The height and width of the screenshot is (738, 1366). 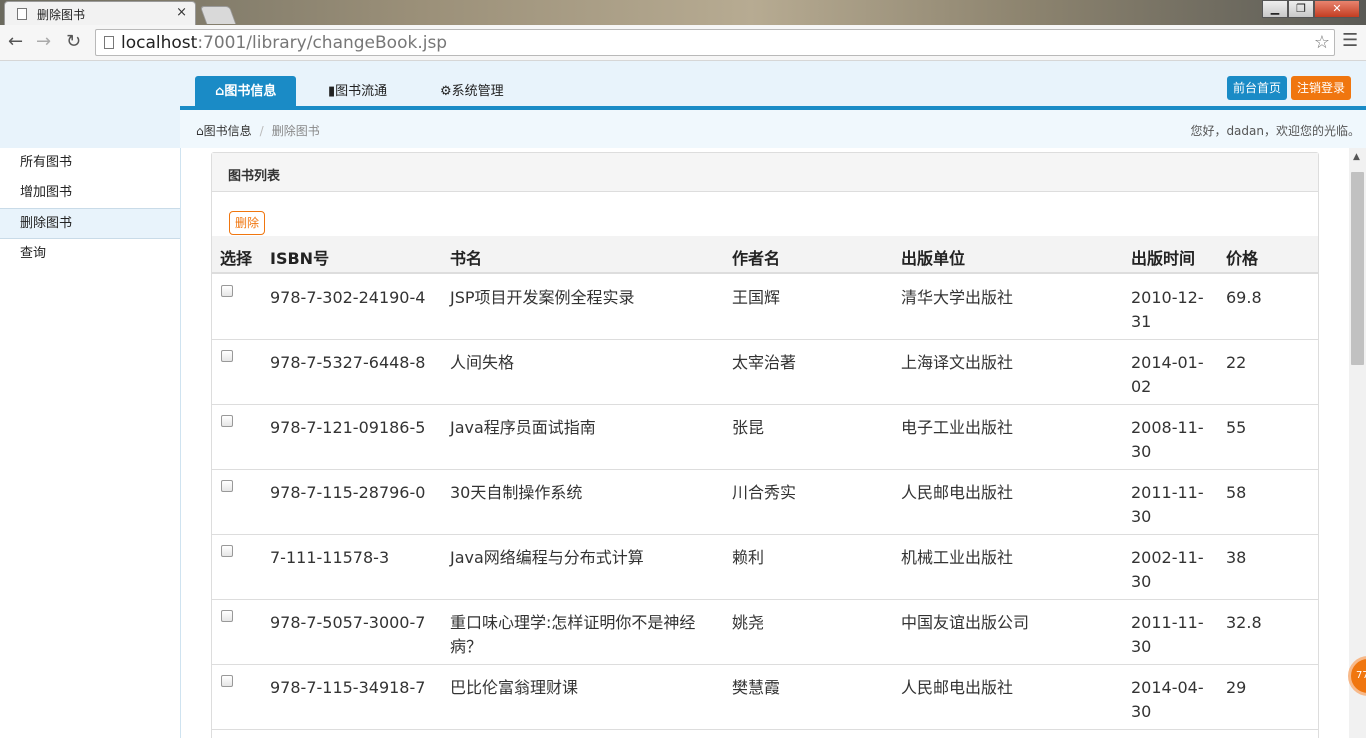 What do you see at coordinates (1357, 268) in the screenshot?
I see `scroll-thumb` at bounding box center [1357, 268].